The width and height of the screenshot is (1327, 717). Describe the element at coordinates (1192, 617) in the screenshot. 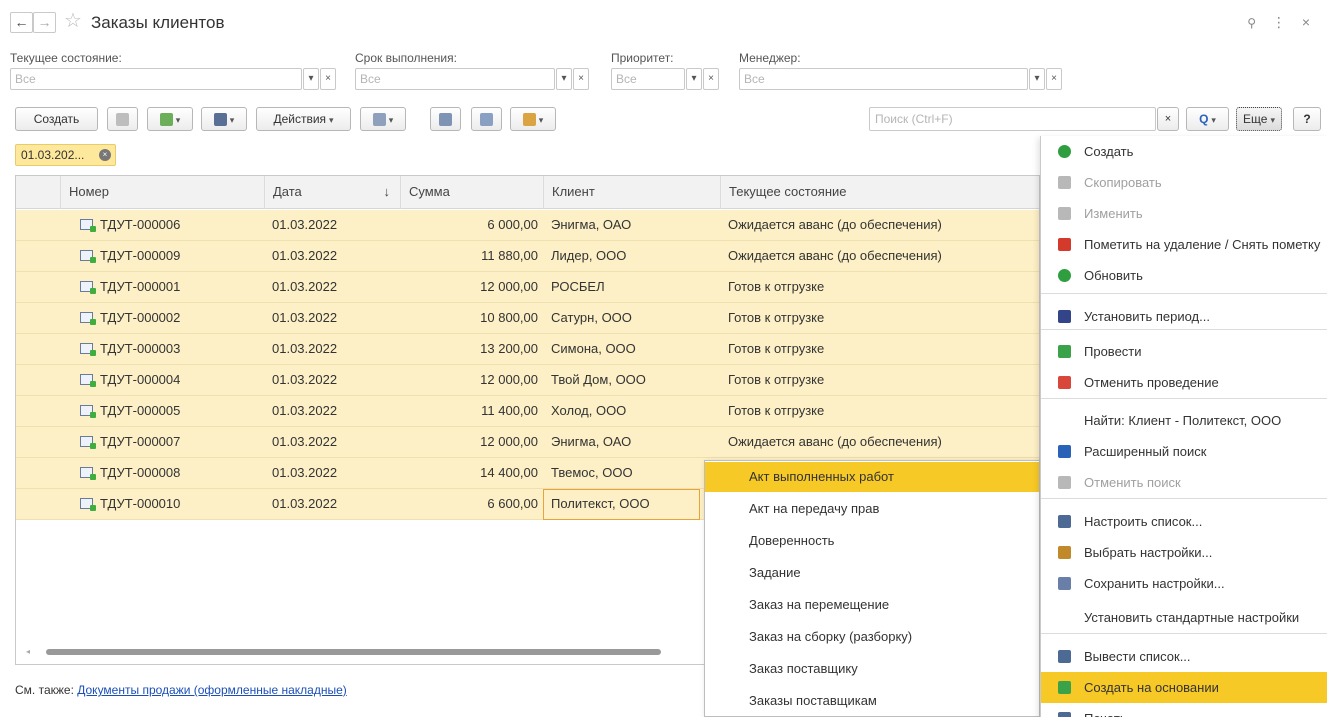

I see `more-menu-item-label: Установить стандартные настройки` at that location.